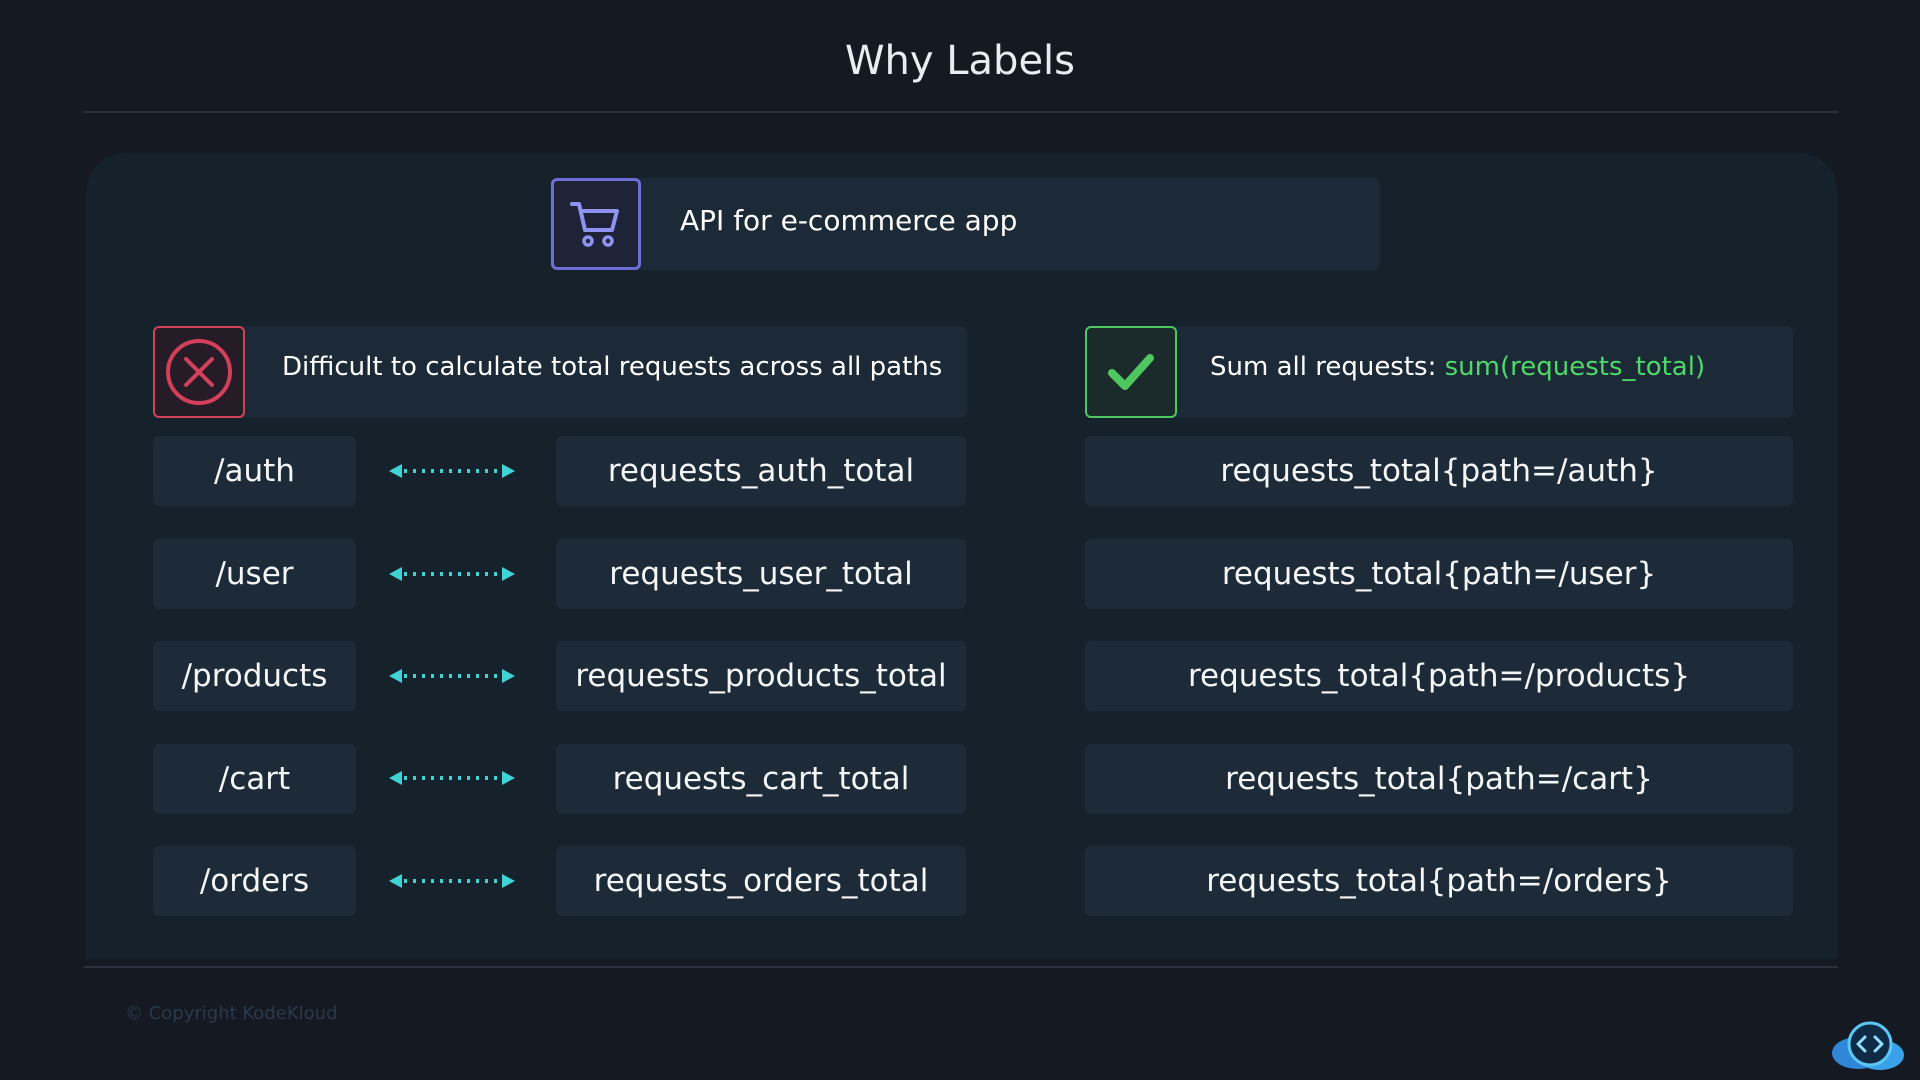 The image size is (1920, 1080). Describe the element at coordinates (1439, 881) in the screenshot. I see `labeled-metric-chip: requests_total{path=/orders}` at that location.